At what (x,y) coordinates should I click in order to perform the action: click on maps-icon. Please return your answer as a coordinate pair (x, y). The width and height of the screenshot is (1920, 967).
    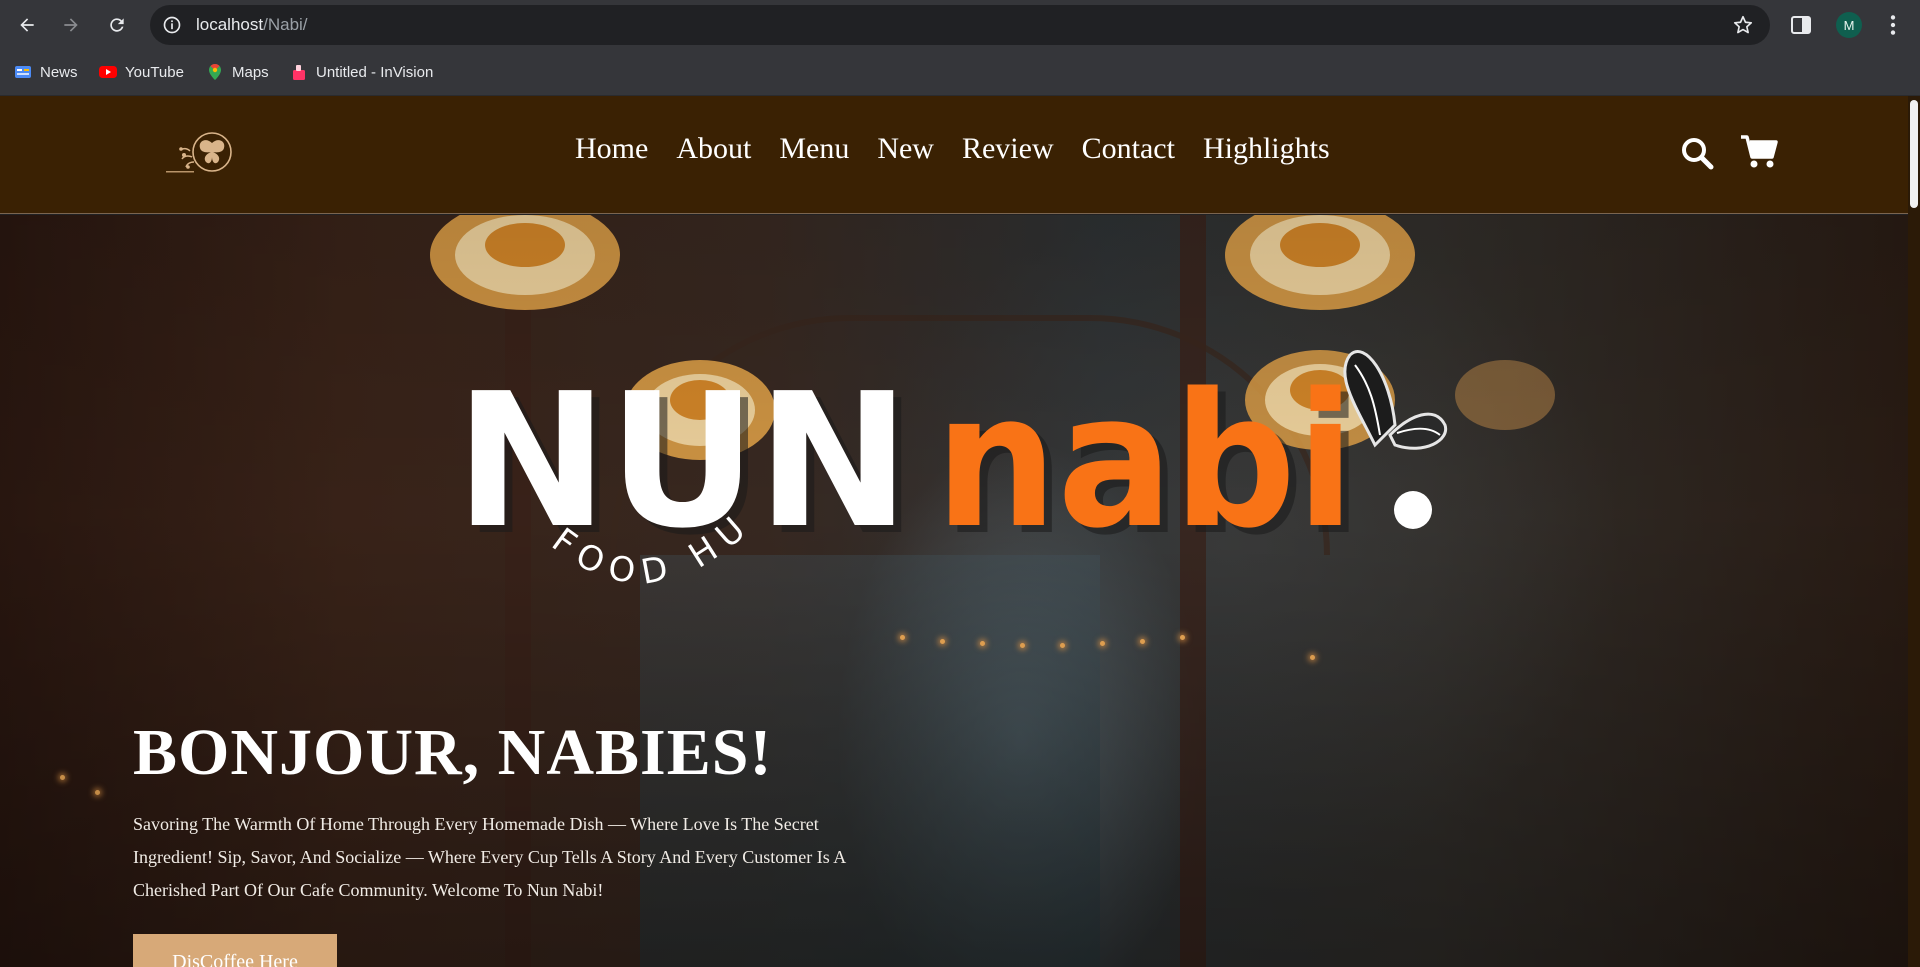
    Looking at the image, I should click on (215, 71).